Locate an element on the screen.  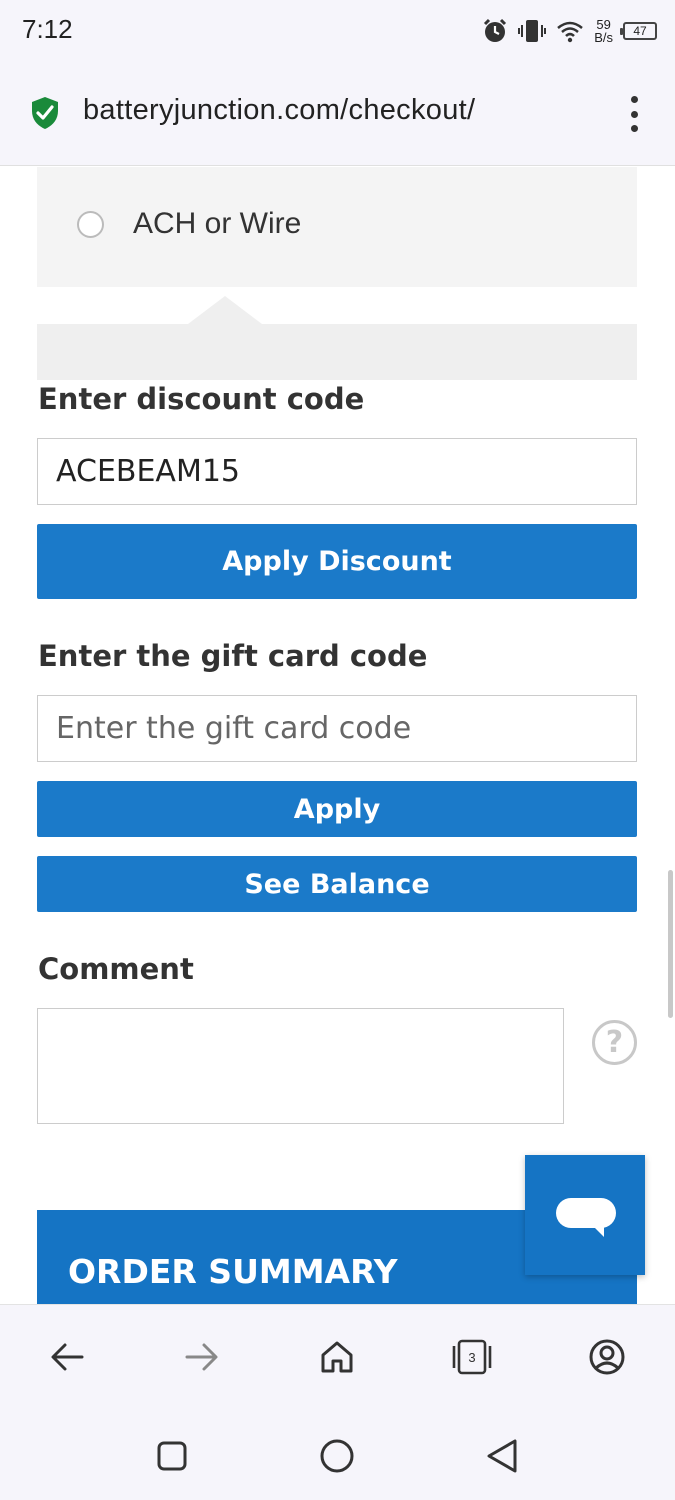
network-speed: 59 B/s is located at coordinates (603, 31).